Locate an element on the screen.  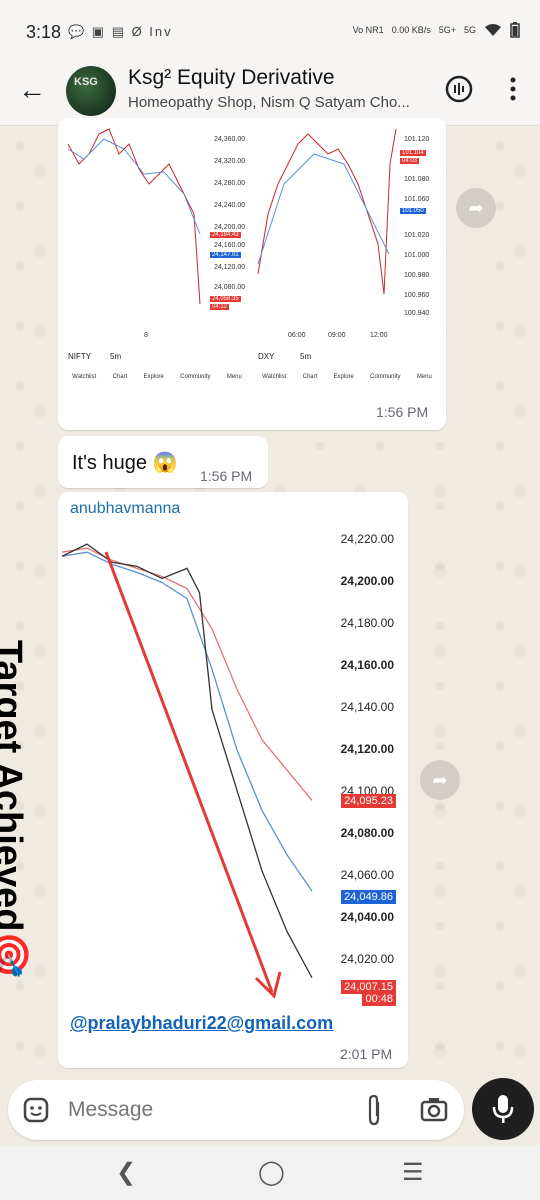
avatar-text: KSG is located at coordinates (86, 82).